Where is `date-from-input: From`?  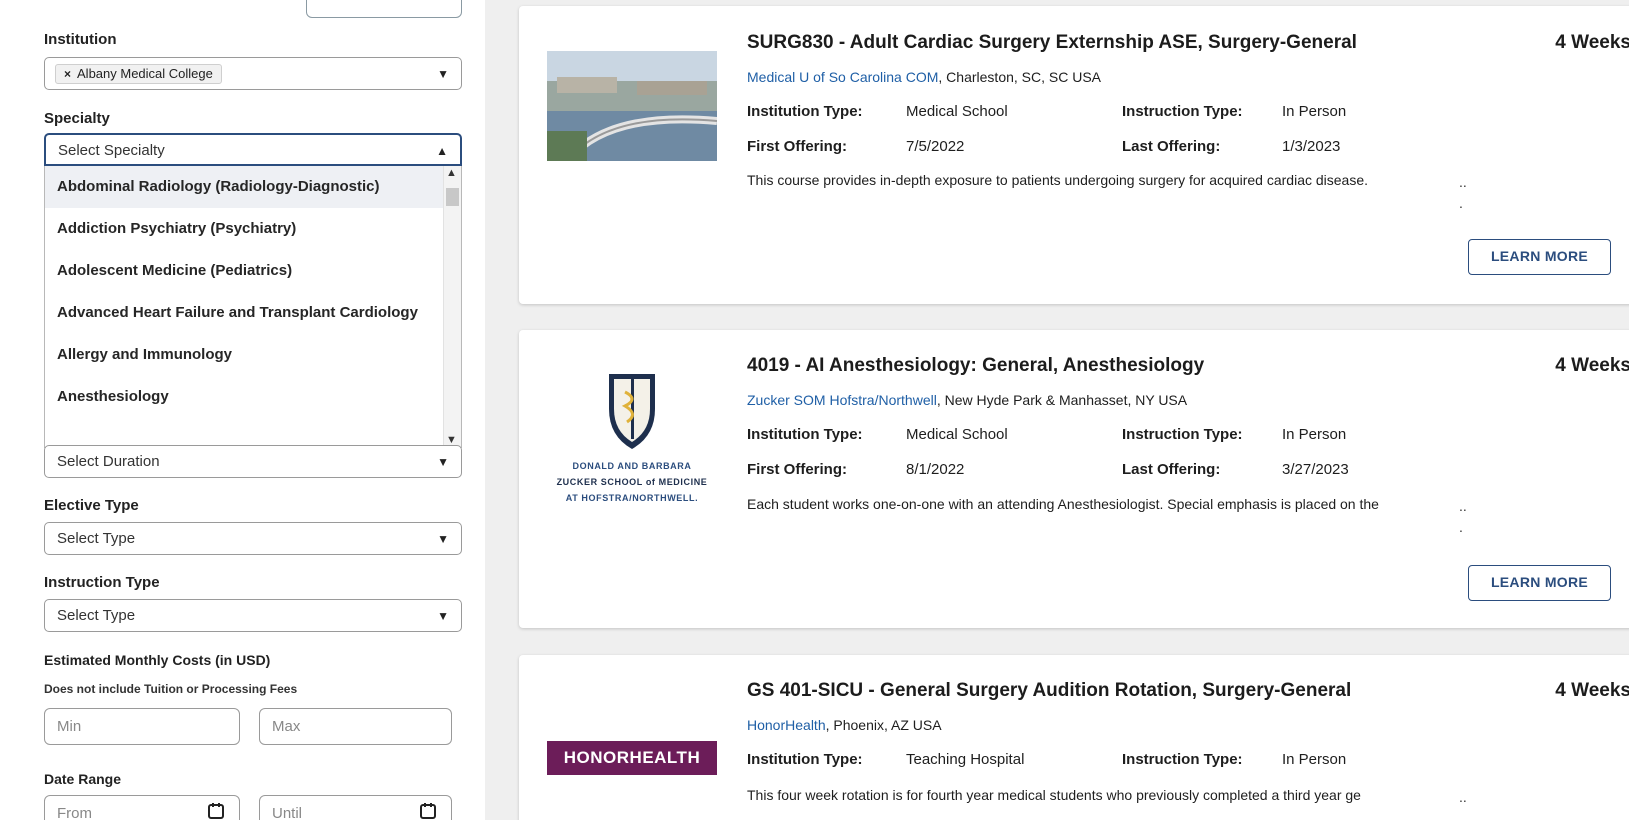 date-from-input: From is located at coordinates (142, 807).